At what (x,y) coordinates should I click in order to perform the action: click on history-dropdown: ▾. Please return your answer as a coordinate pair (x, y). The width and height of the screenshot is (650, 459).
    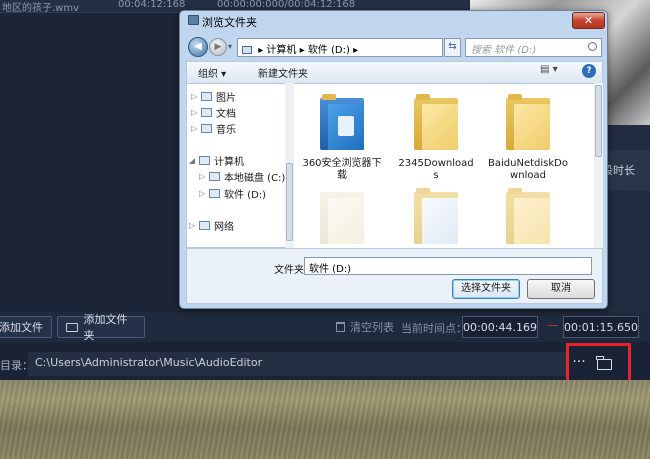
    Looking at the image, I should click on (230, 46).